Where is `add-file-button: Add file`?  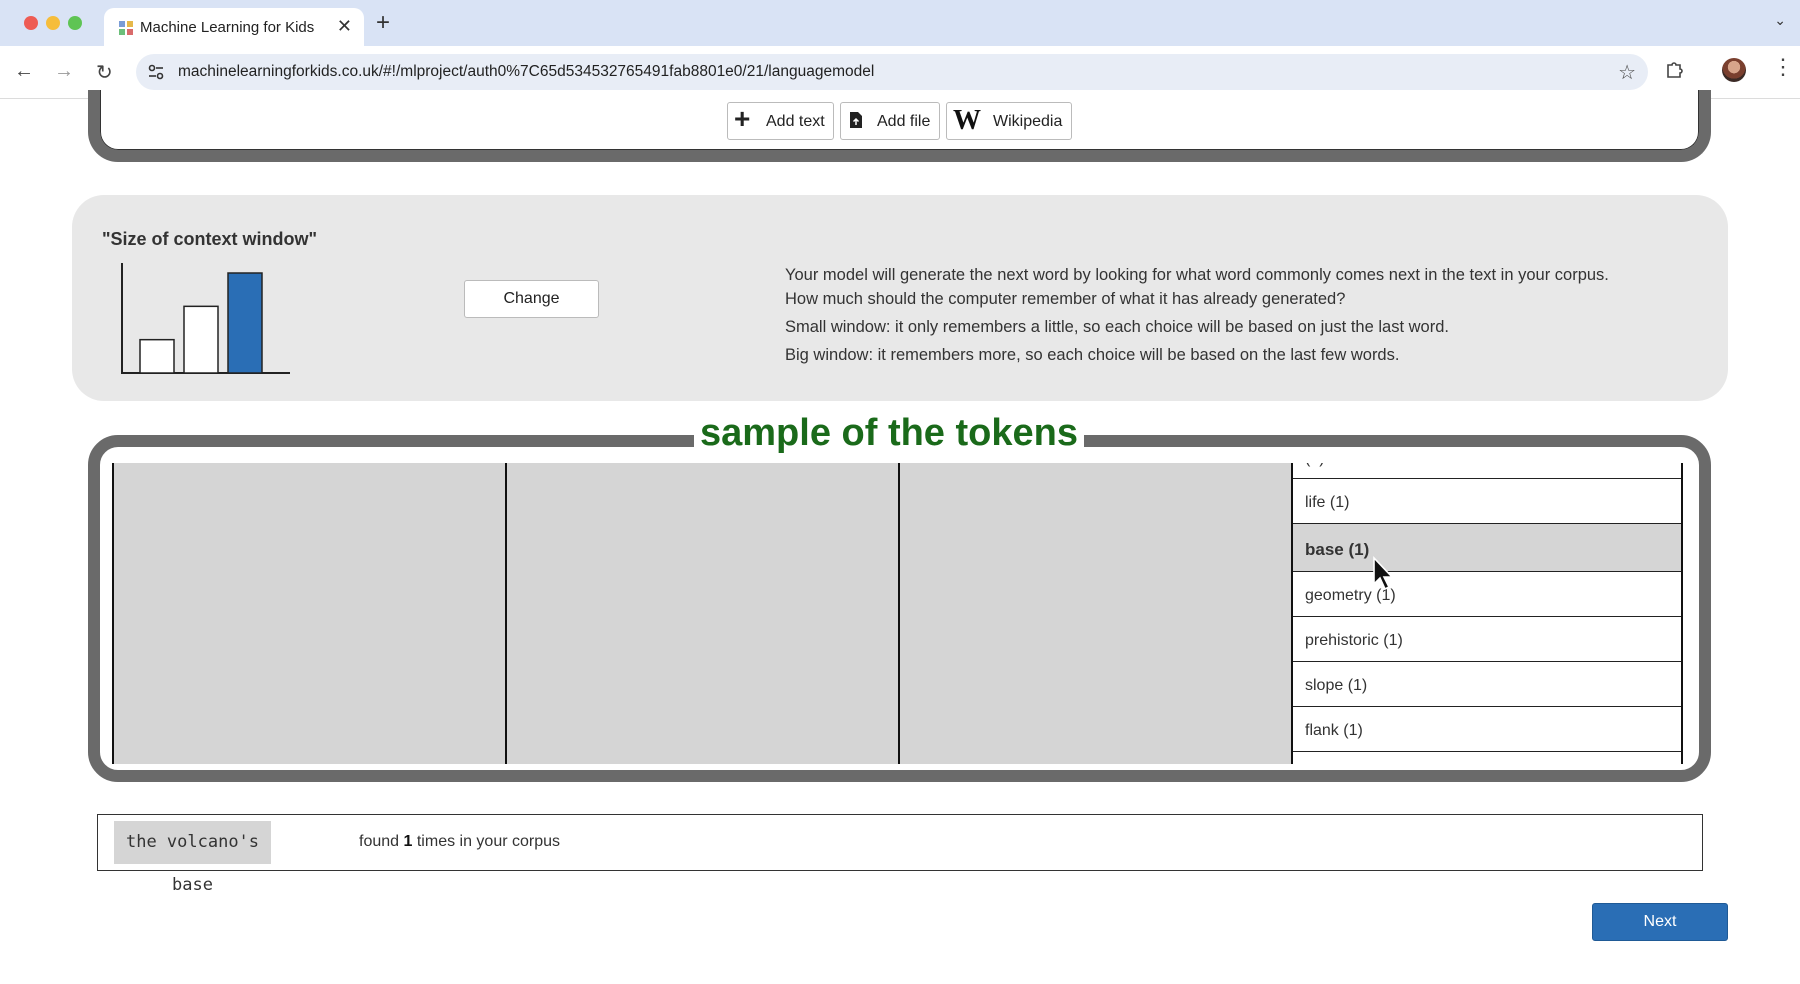 add-file-button: Add file is located at coordinates (890, 121).